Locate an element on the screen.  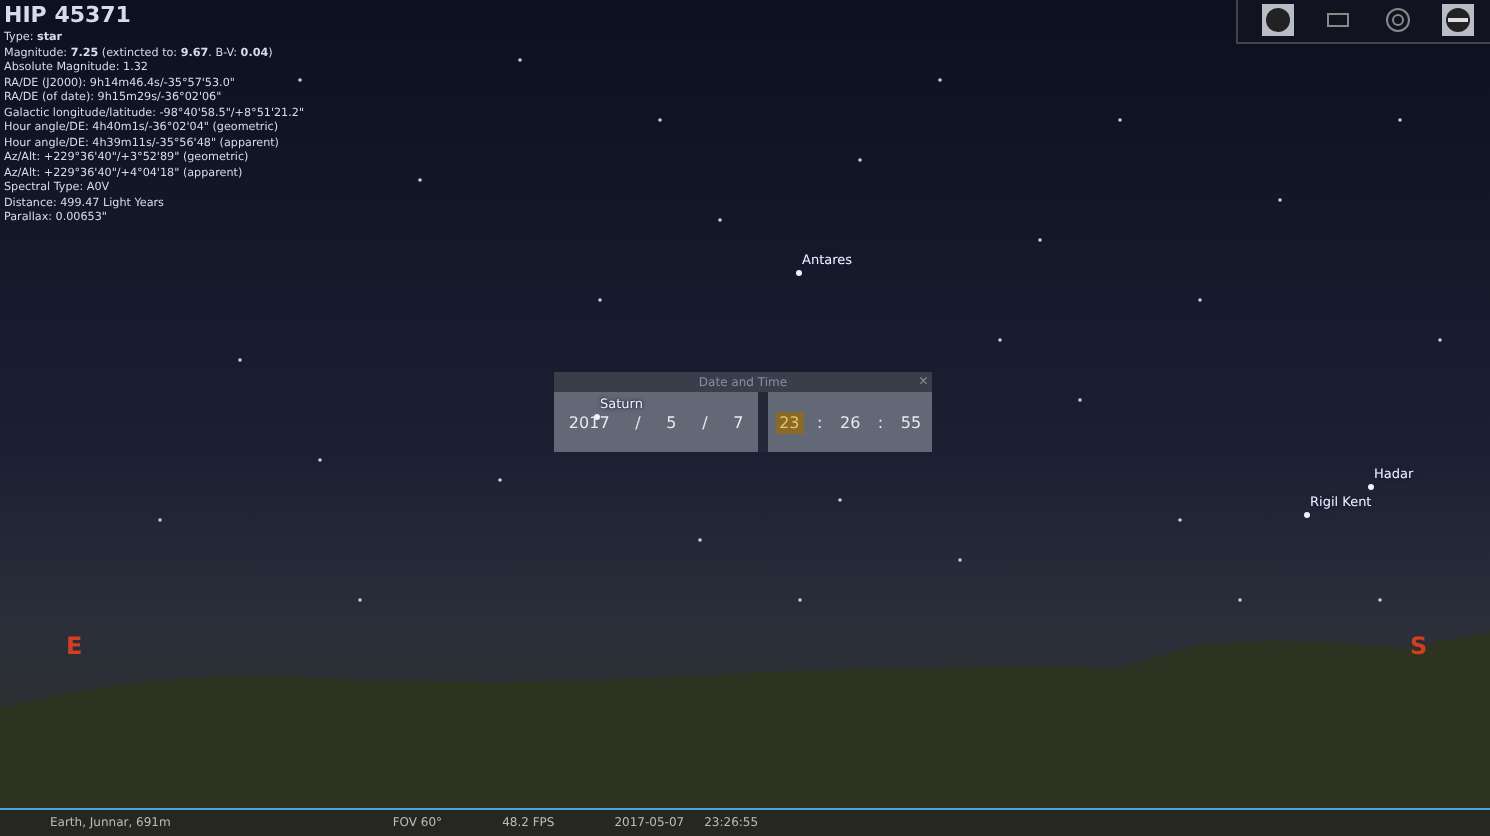
cardinal-point: E is located at coordinates (74, 646).